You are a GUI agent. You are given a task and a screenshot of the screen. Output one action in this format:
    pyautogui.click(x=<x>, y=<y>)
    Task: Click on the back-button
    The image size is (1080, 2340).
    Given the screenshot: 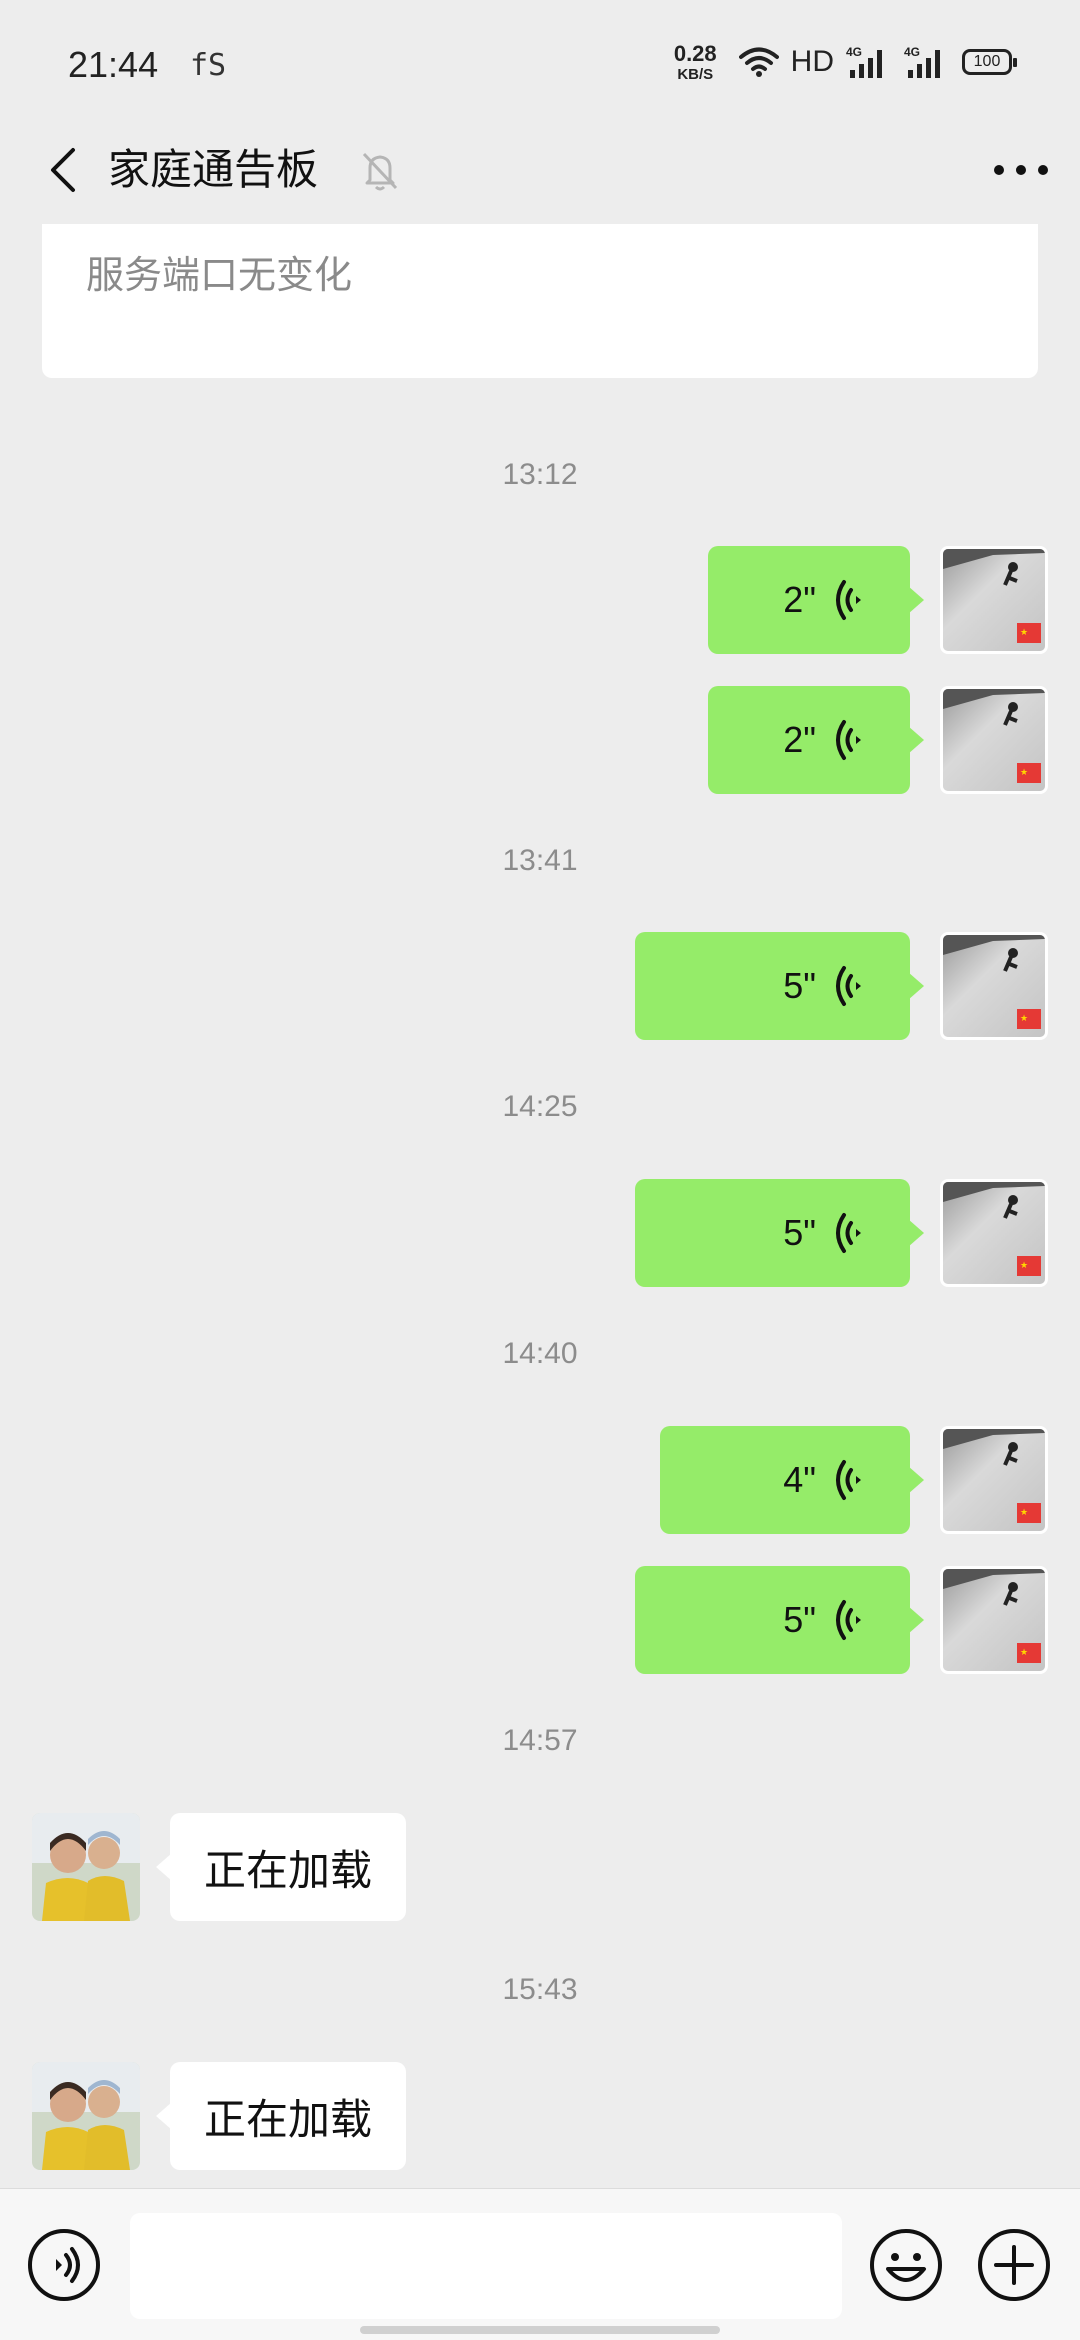 What is the action you would take?
    pyautogui.click(x=62, y=170)
    